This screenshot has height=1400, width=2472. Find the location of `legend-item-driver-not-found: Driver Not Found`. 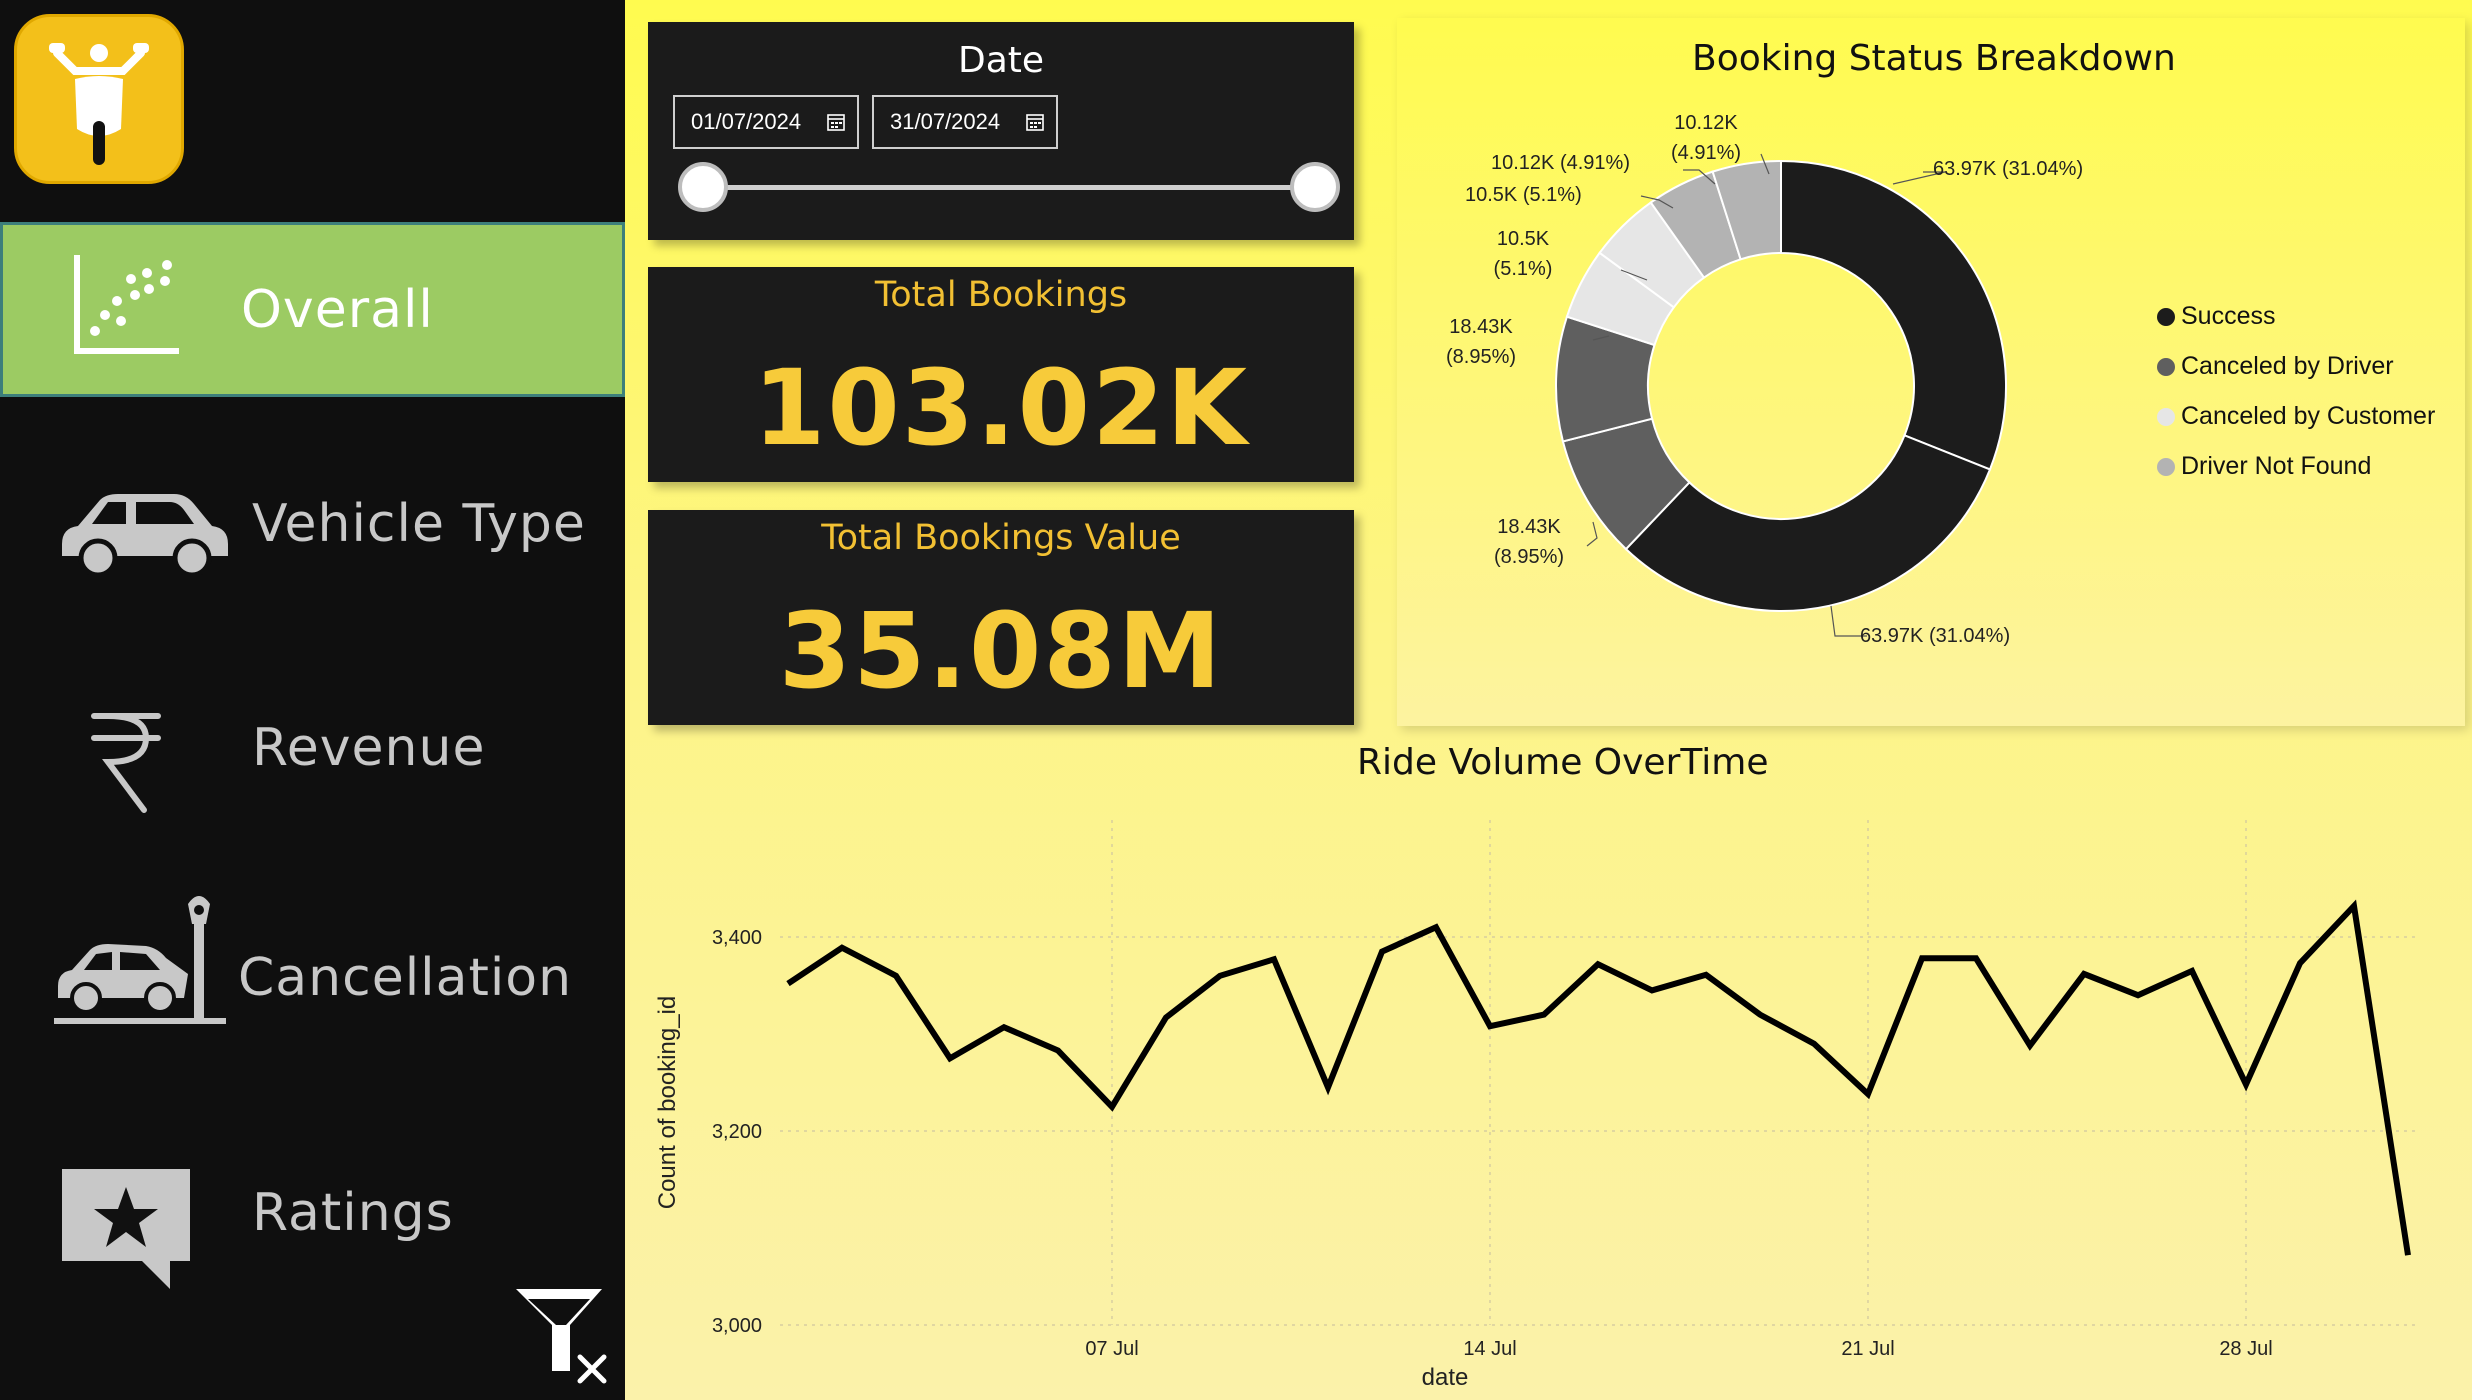

legend-item-driver-not-found: Driver Not Found is located at coordinates (2264, 466).